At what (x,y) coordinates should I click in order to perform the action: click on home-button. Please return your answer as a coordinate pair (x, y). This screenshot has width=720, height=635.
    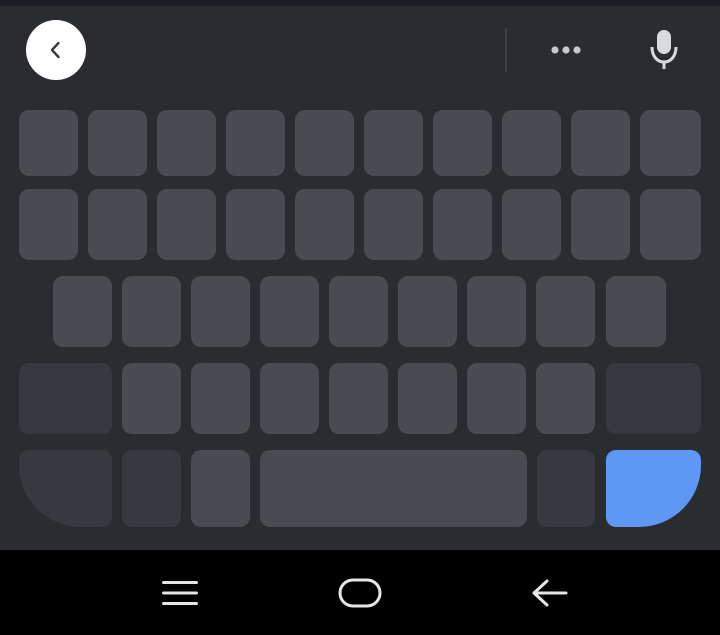
    Looking at the image, I should click on (360, 593).